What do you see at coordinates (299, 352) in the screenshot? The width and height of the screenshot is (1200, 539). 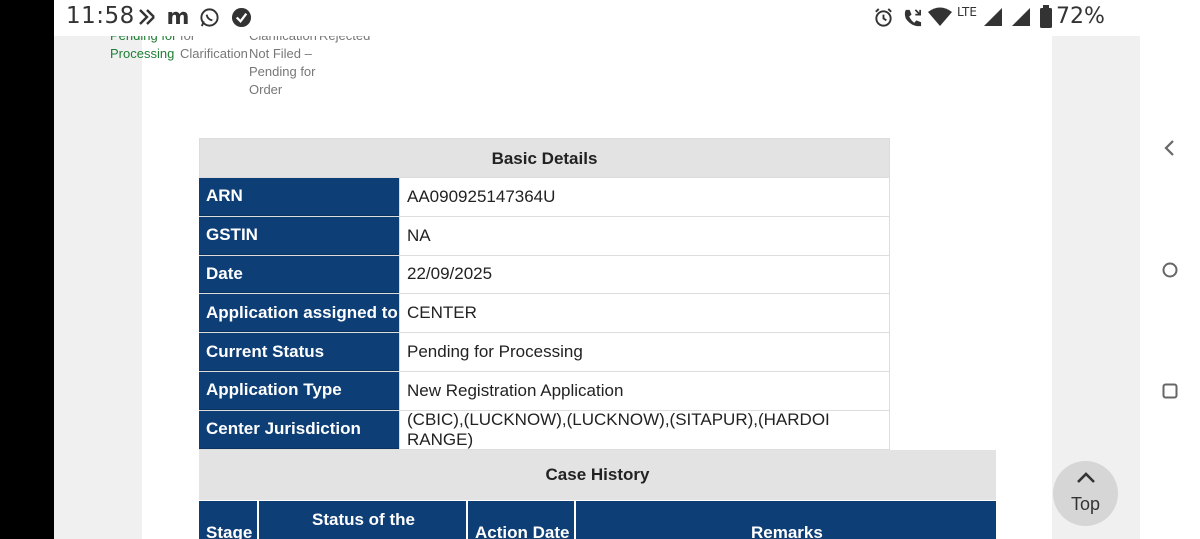 I see `row-label-current-status: Current Status` at bounding box center [299, 352].